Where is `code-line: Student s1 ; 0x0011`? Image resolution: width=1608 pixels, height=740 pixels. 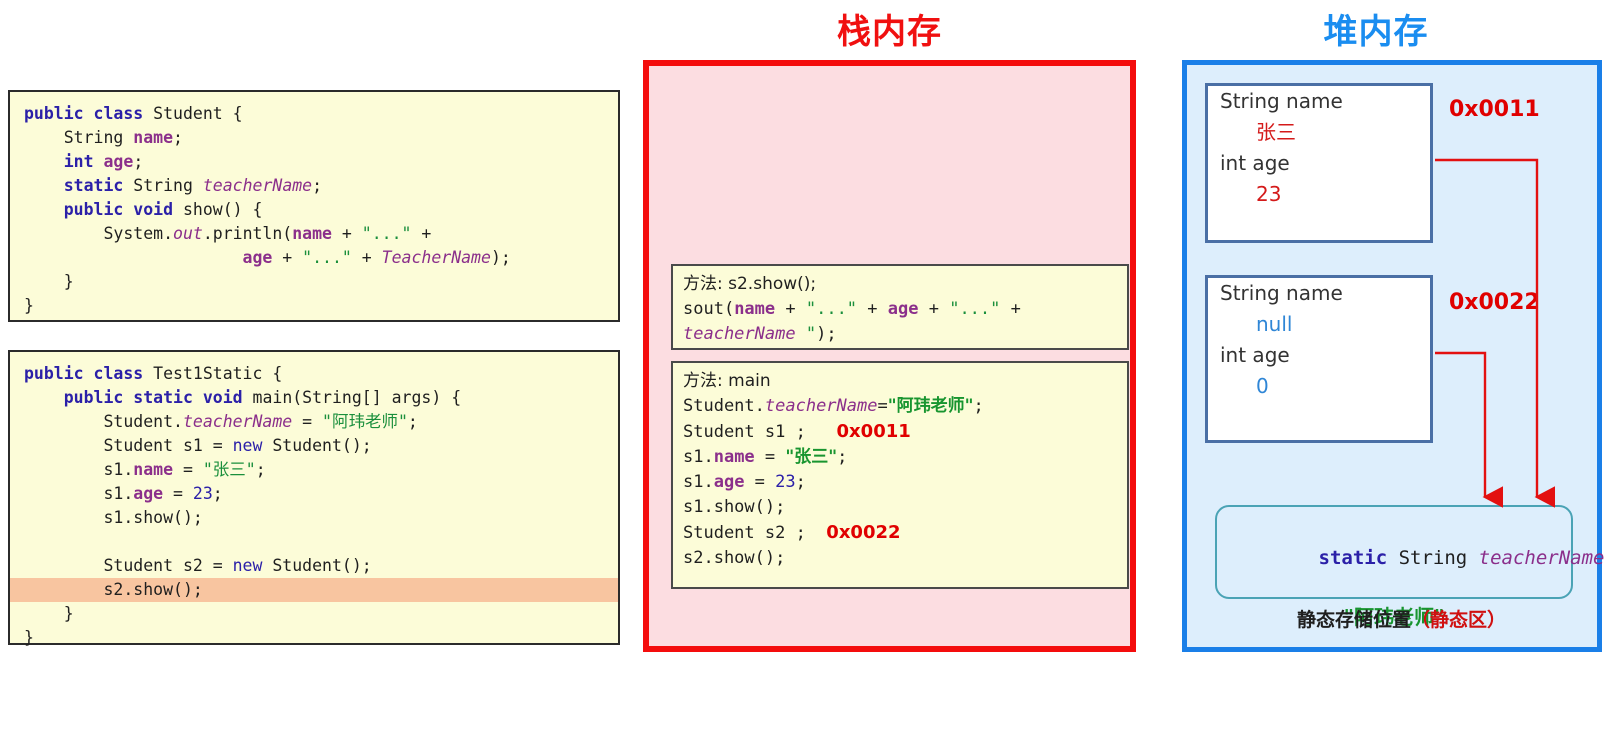 code-line: Student s1 ; 0x0011 is located at coordinates (900, 432).